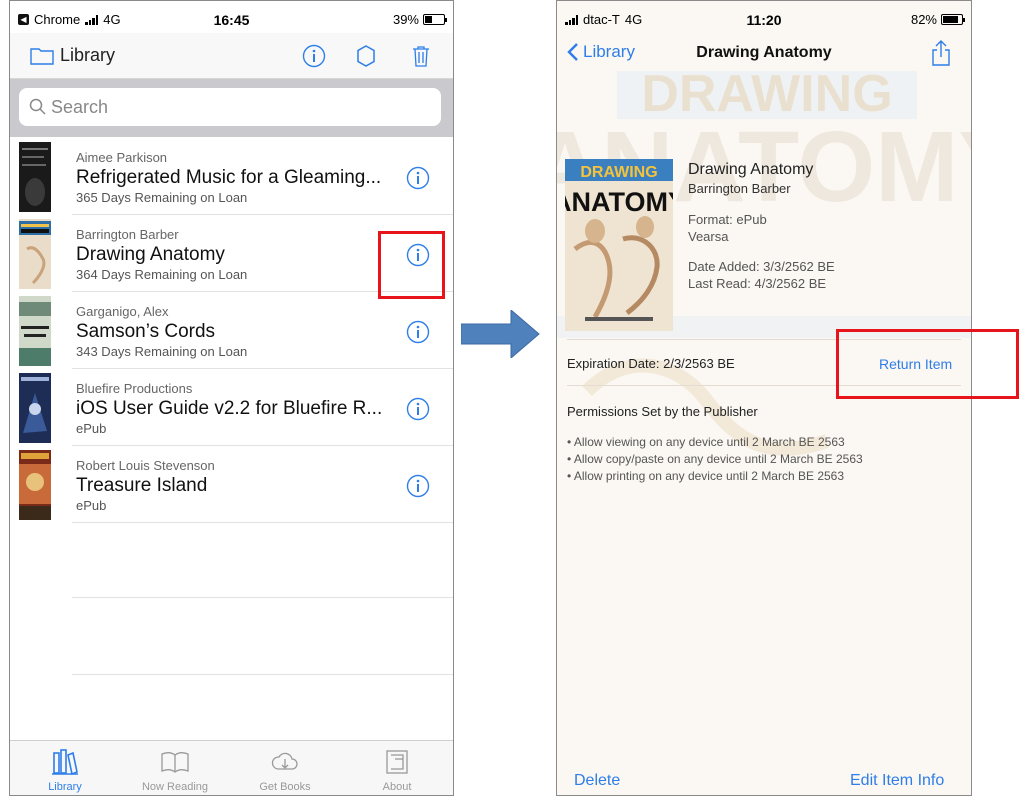 Image resolution: width=1019 pixels, height=798 pixels. What do you see at coordinates (162, 351) in the screenshot?
I see `book-detail: 343 Days Remaining on Loan` at bounding box center [162, 351].